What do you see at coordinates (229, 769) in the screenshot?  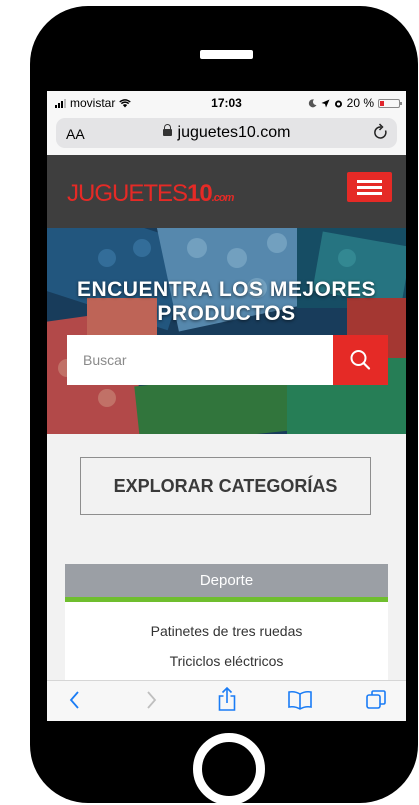 I see `home-button` at bounding box center [229, 769].